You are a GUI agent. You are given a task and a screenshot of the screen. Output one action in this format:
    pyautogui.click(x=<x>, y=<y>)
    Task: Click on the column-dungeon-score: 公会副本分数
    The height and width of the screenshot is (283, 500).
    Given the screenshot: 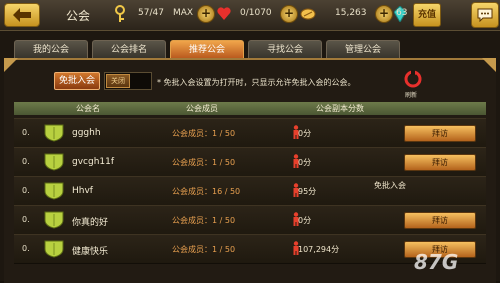 What is the action you would take?
    pyautogui.click(x=340, y=108)
    